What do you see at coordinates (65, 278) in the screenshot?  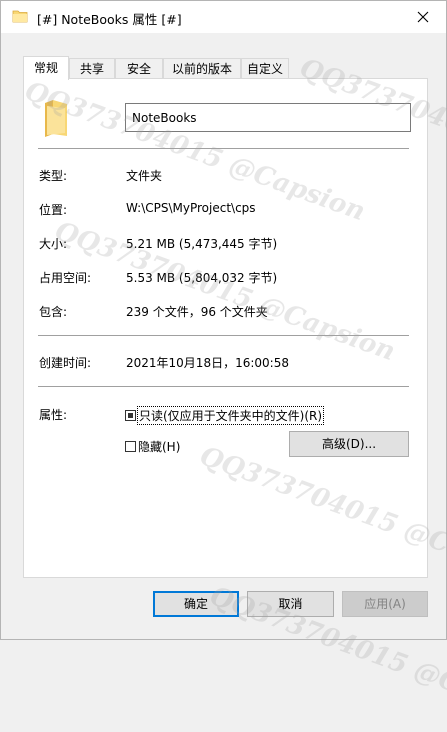 I see `size-on-disk-label: 占用空间:` at bounding box center [65, 278].